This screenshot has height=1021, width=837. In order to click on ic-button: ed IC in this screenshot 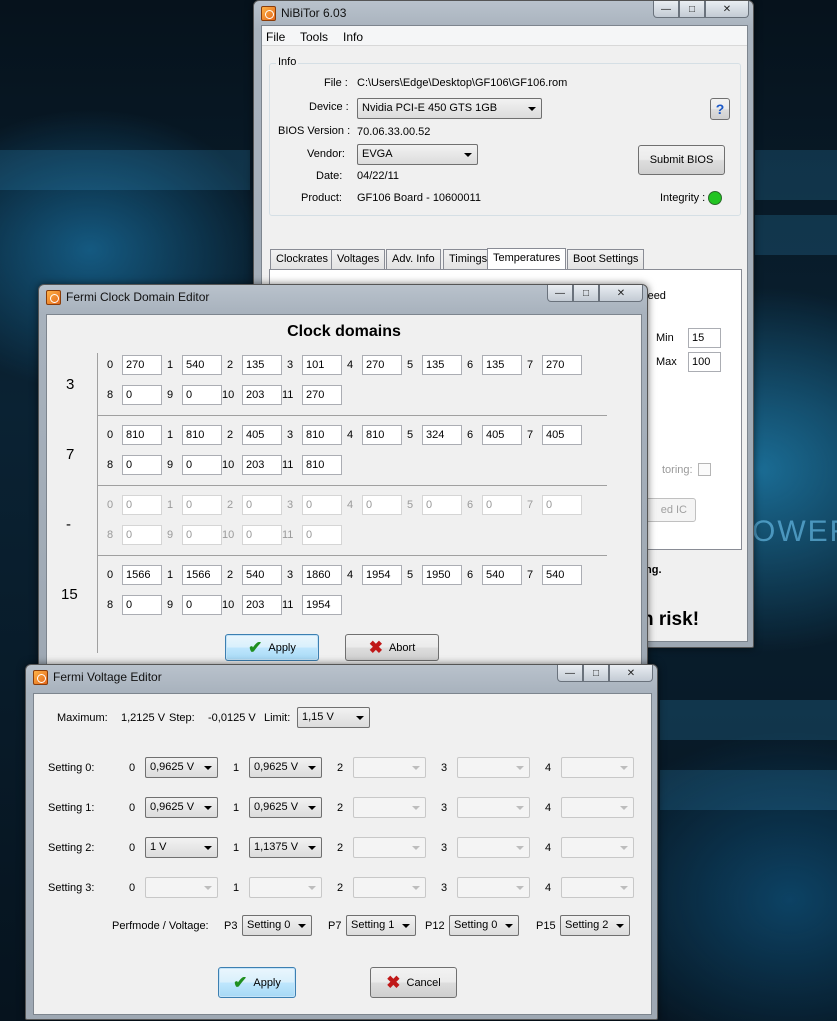, I will do `click(670, 510)`.